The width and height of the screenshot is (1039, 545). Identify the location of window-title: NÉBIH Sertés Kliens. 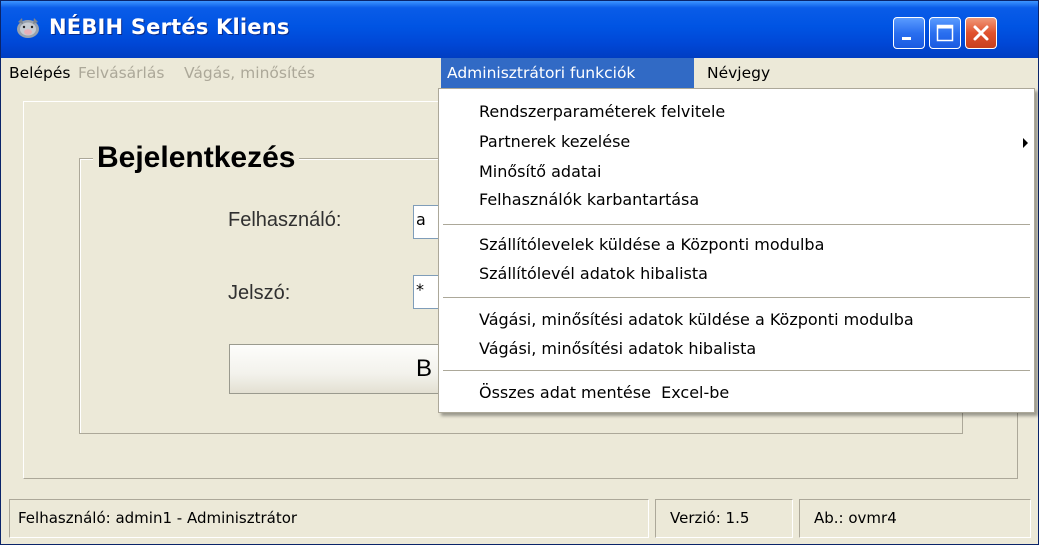
(169, 27).